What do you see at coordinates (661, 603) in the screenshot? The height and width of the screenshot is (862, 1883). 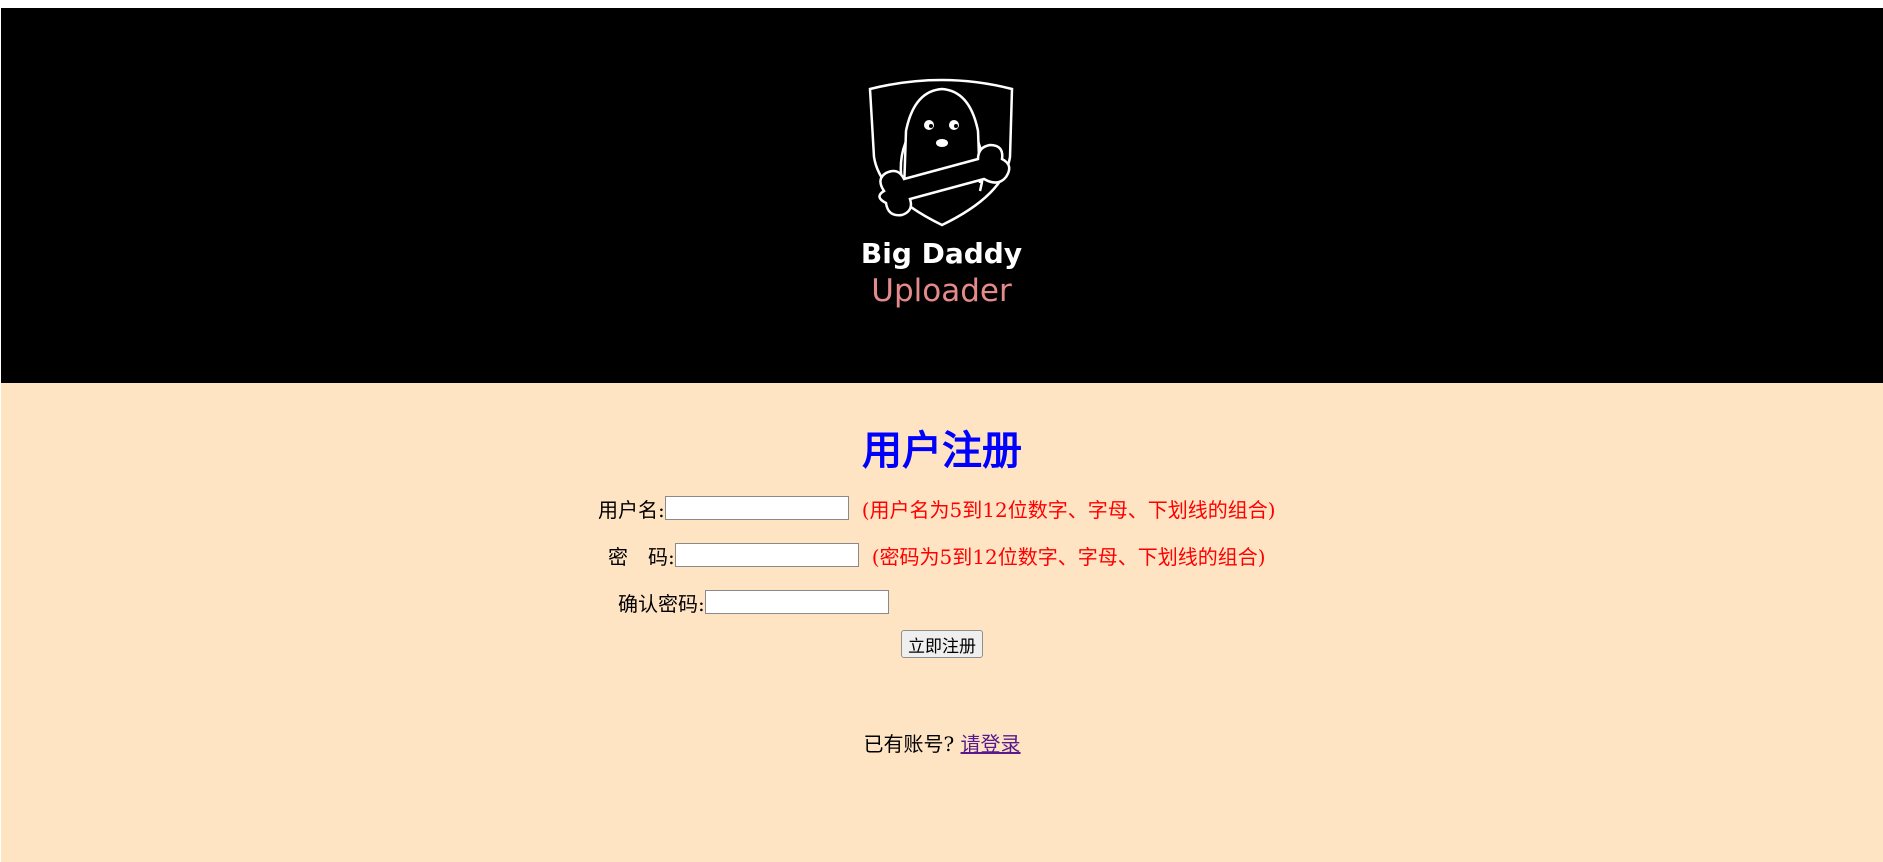 I see `confirm-password-label: 确认密码:` at bounding box center [661, 603].